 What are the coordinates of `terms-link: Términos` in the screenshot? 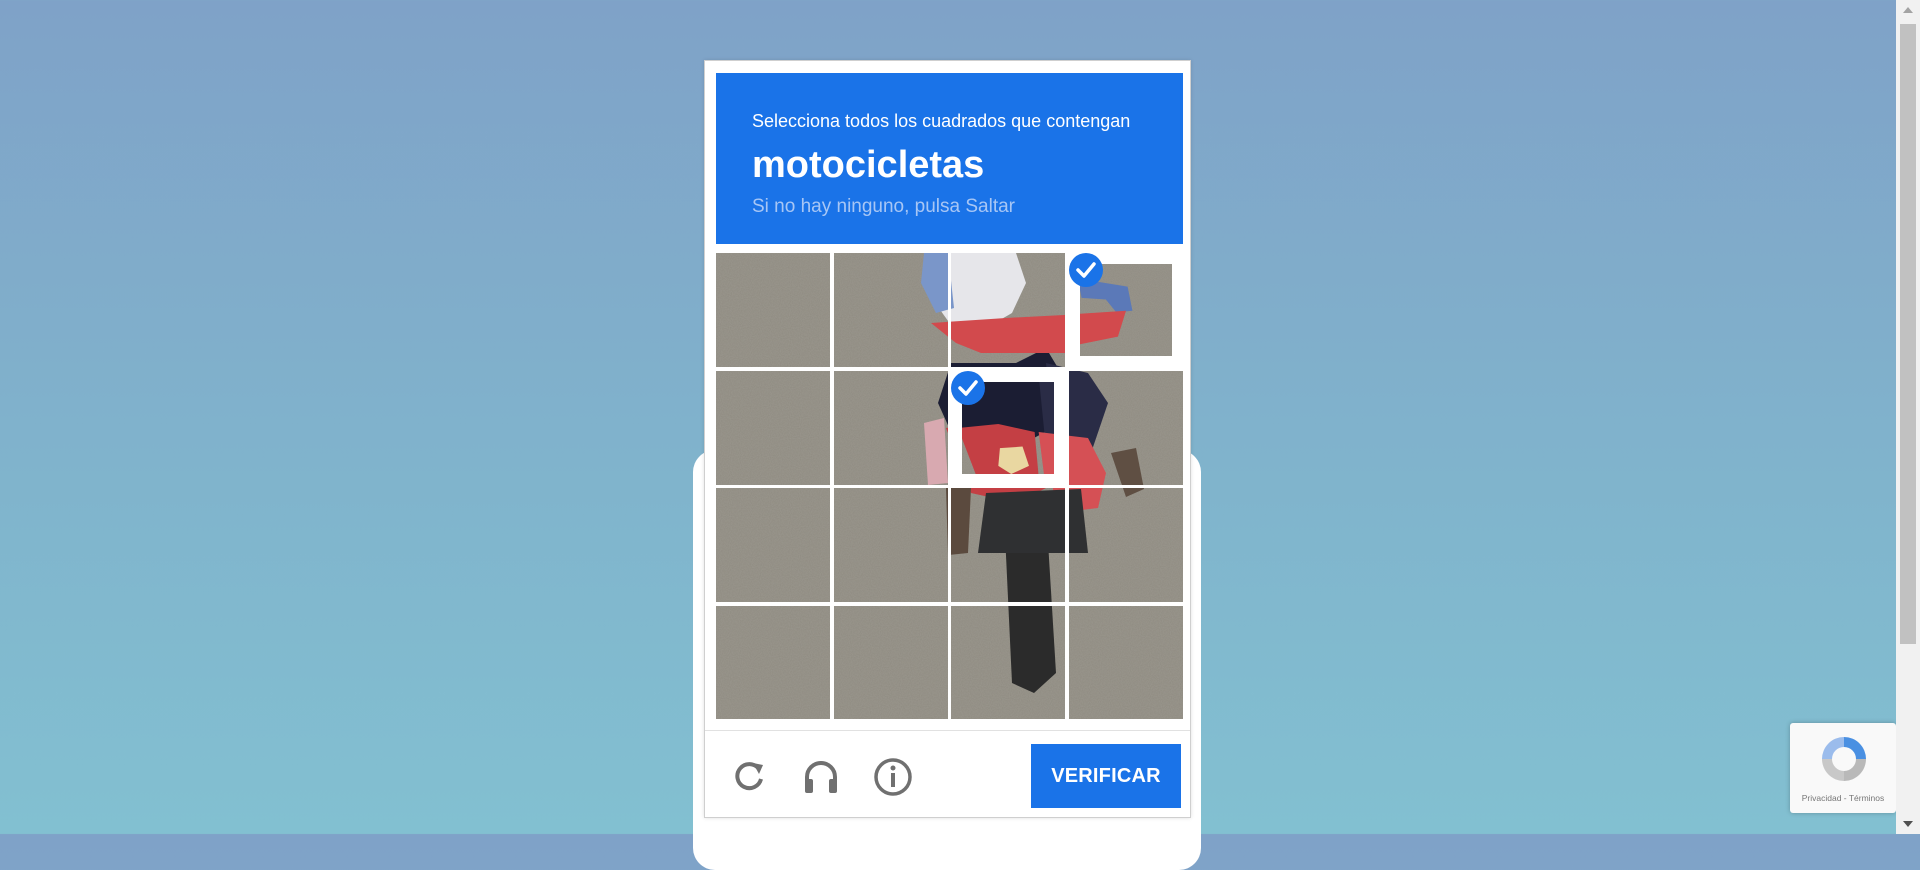 It's located at (1866, 798).